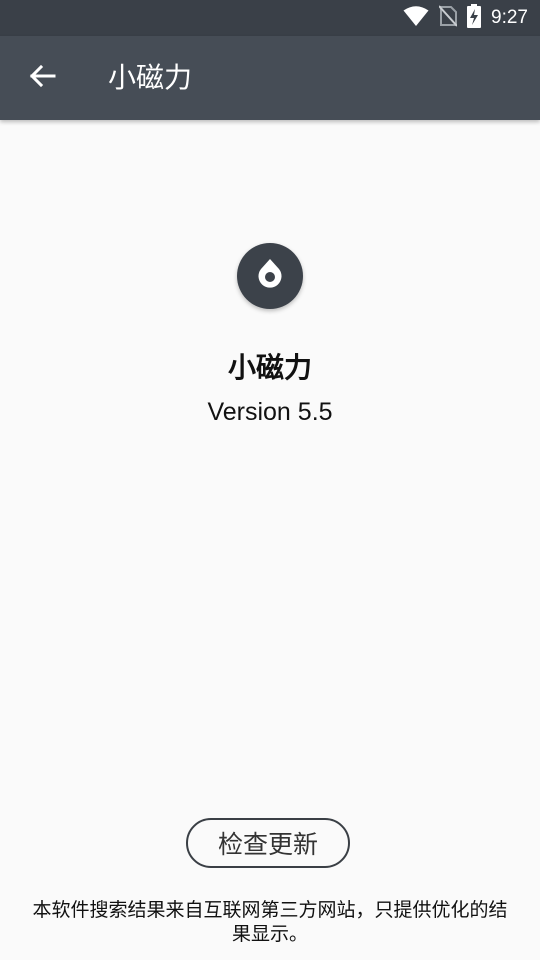 This screenshot has width=540, height=960. I want to click on back-button, so click(42, 78).